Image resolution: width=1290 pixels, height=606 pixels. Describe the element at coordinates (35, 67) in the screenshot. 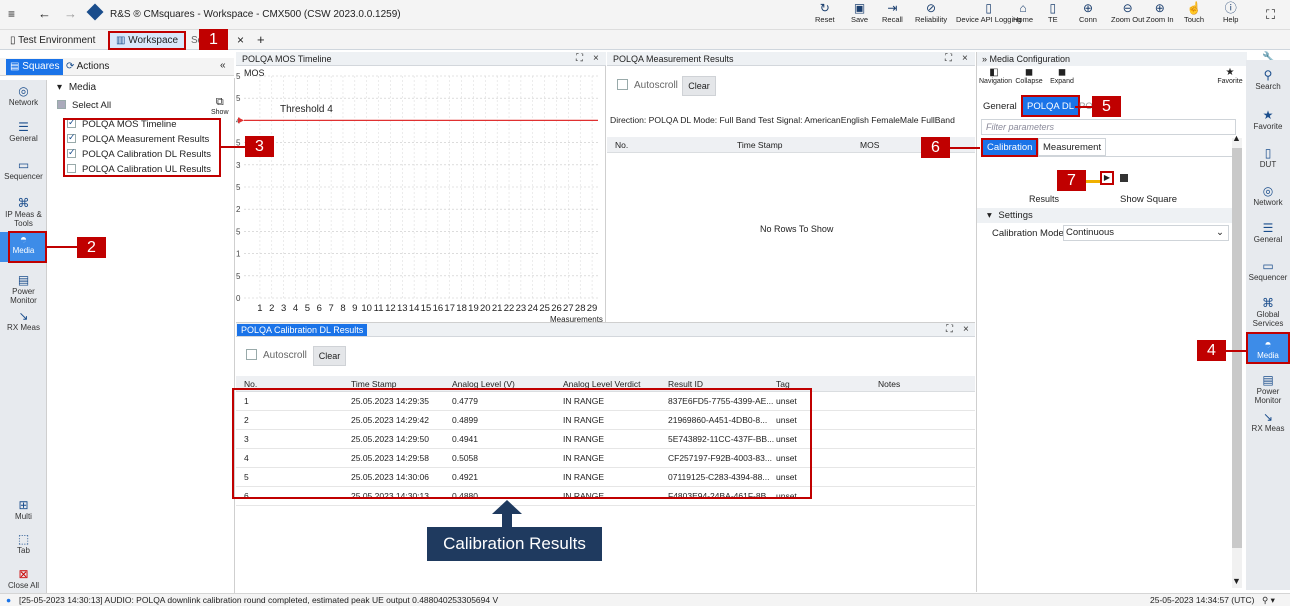

I see `tab-squares: ▤ Squares` at that location.